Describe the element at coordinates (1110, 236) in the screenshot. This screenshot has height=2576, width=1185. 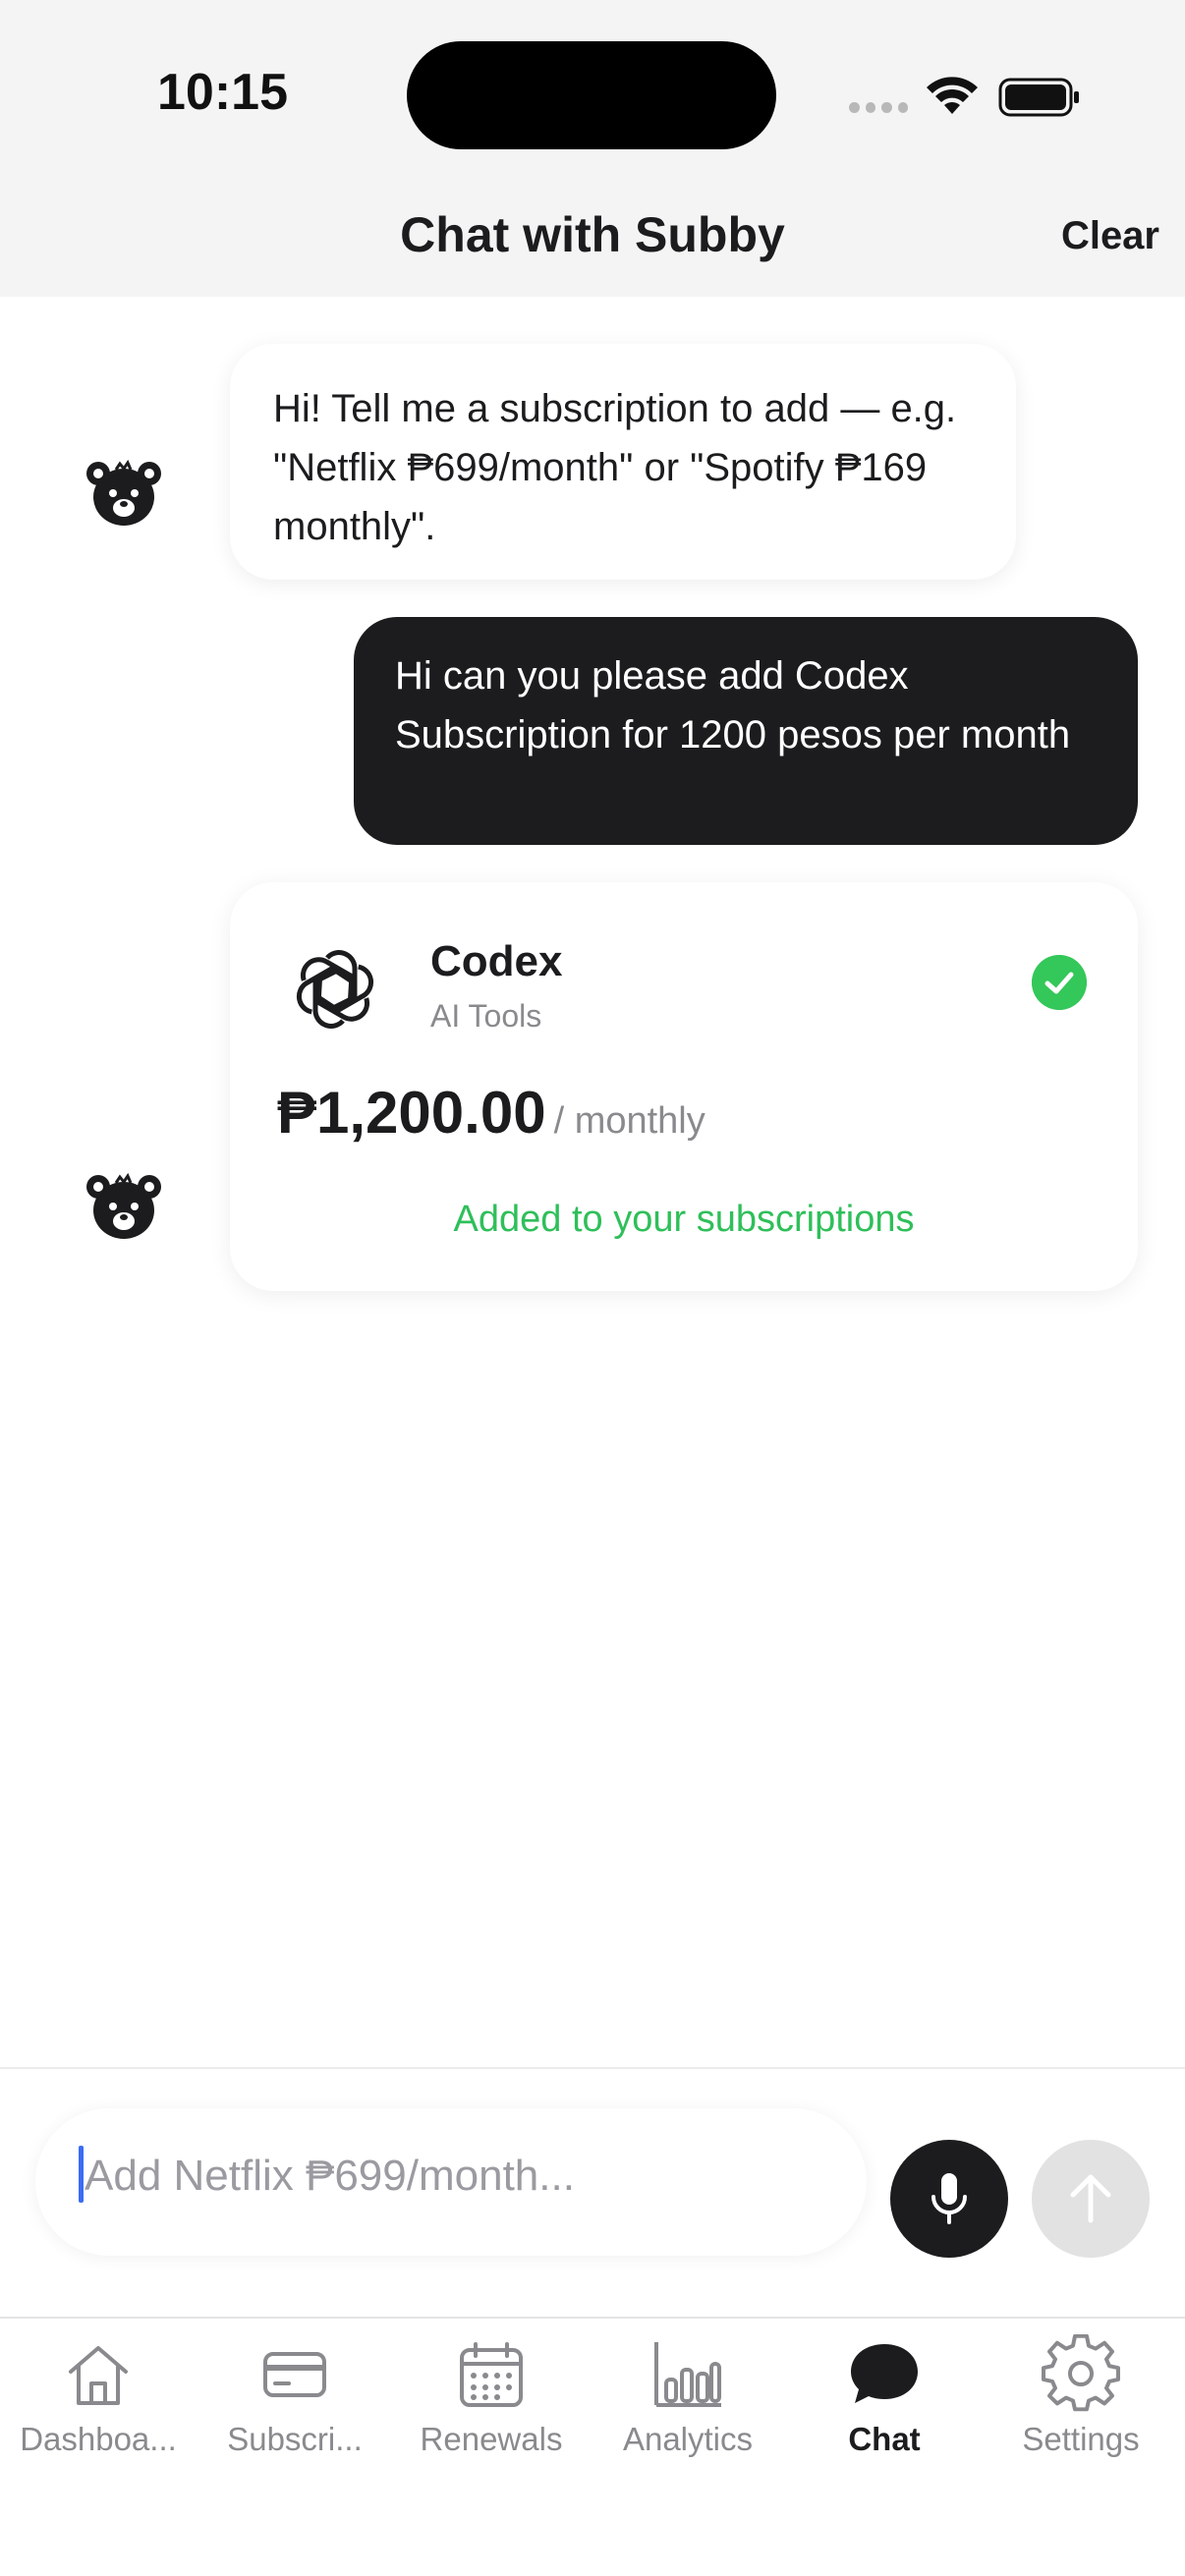
I see `clear-button: Clear` at that location.